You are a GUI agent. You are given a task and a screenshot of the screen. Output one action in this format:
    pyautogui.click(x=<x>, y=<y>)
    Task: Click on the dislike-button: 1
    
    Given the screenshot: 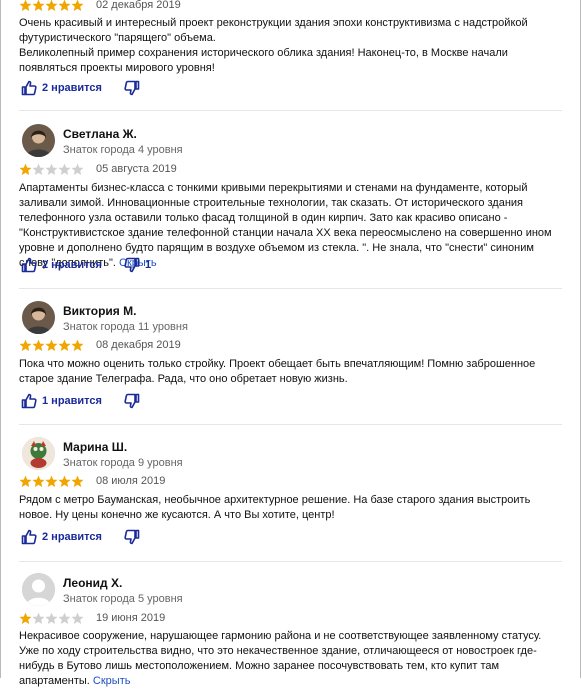 What is the action you would take?
    pyautogui.click(x=137, y=265)
    